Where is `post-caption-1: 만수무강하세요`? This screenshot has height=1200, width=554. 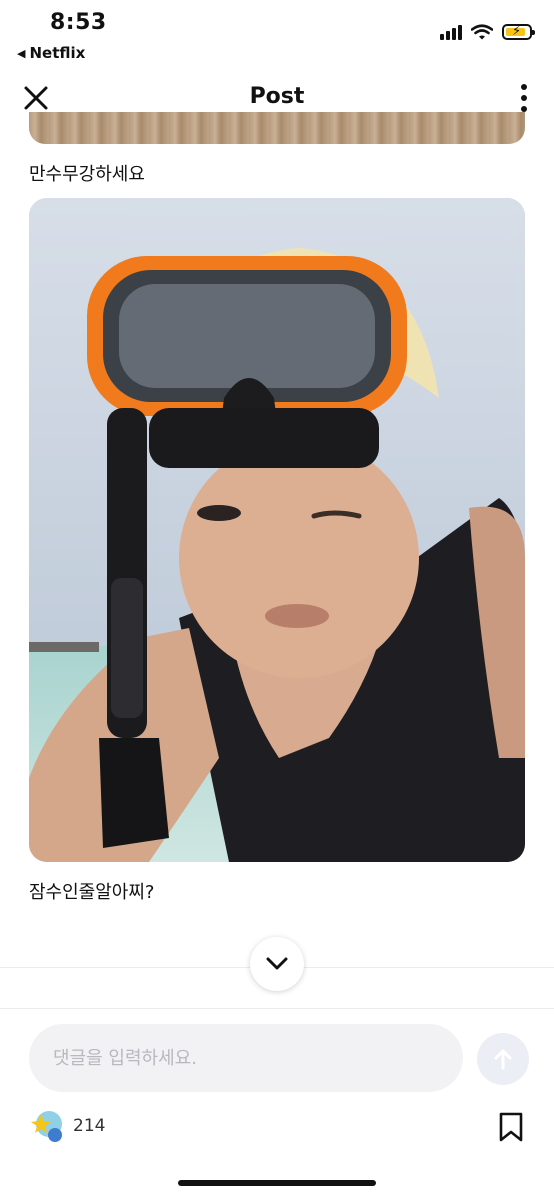
post-caption-1: 만수무강하세요 is located at coordinates (87, 174).